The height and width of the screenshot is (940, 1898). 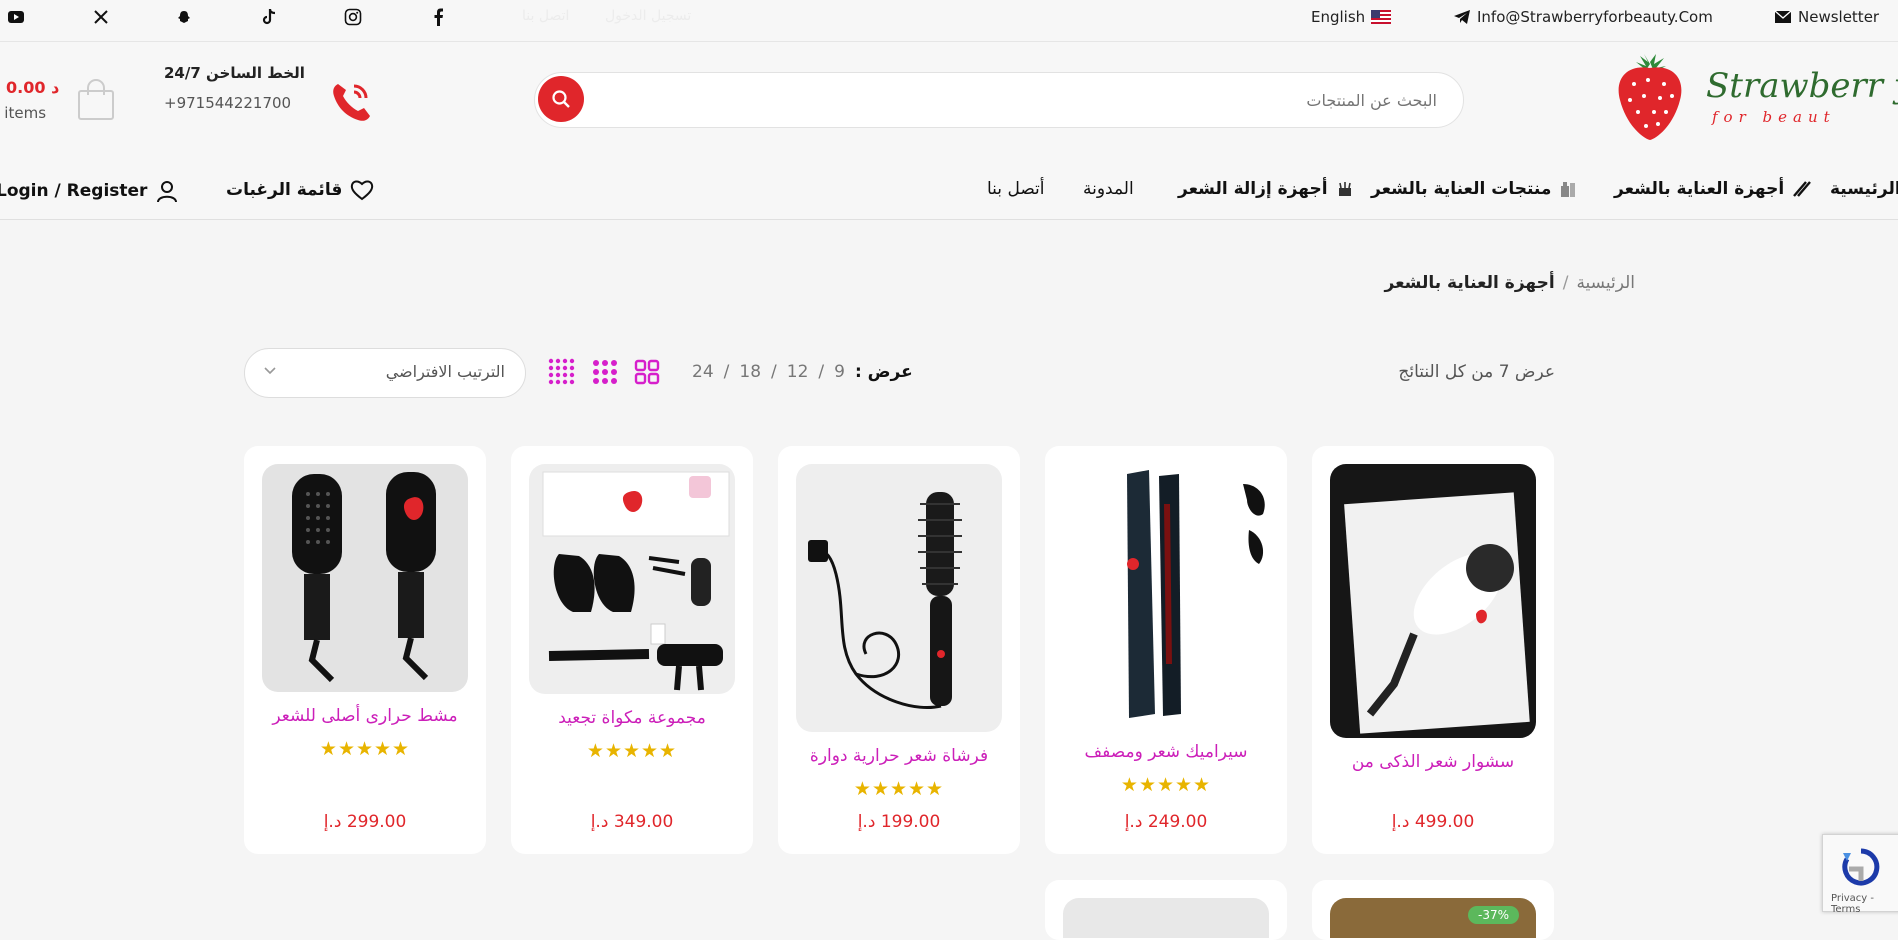 I want to click on hair-removal-icon, so click(x=1344, y=189).